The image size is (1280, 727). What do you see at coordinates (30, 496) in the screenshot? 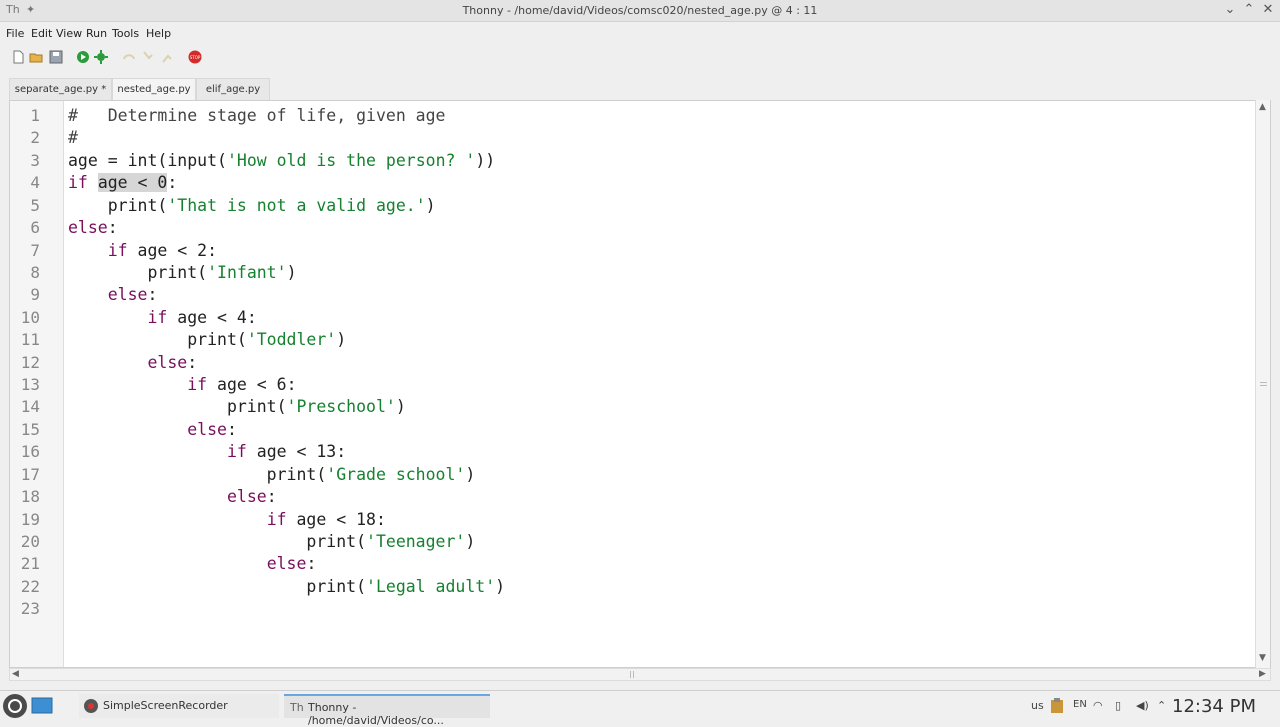
I see `line-number: 18` at bounding box center [30, 496].